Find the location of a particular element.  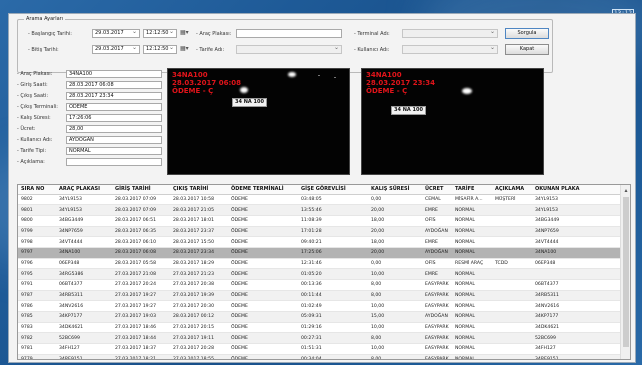

column-header: AÇIKLAMA is located at coordinates (512, 190).